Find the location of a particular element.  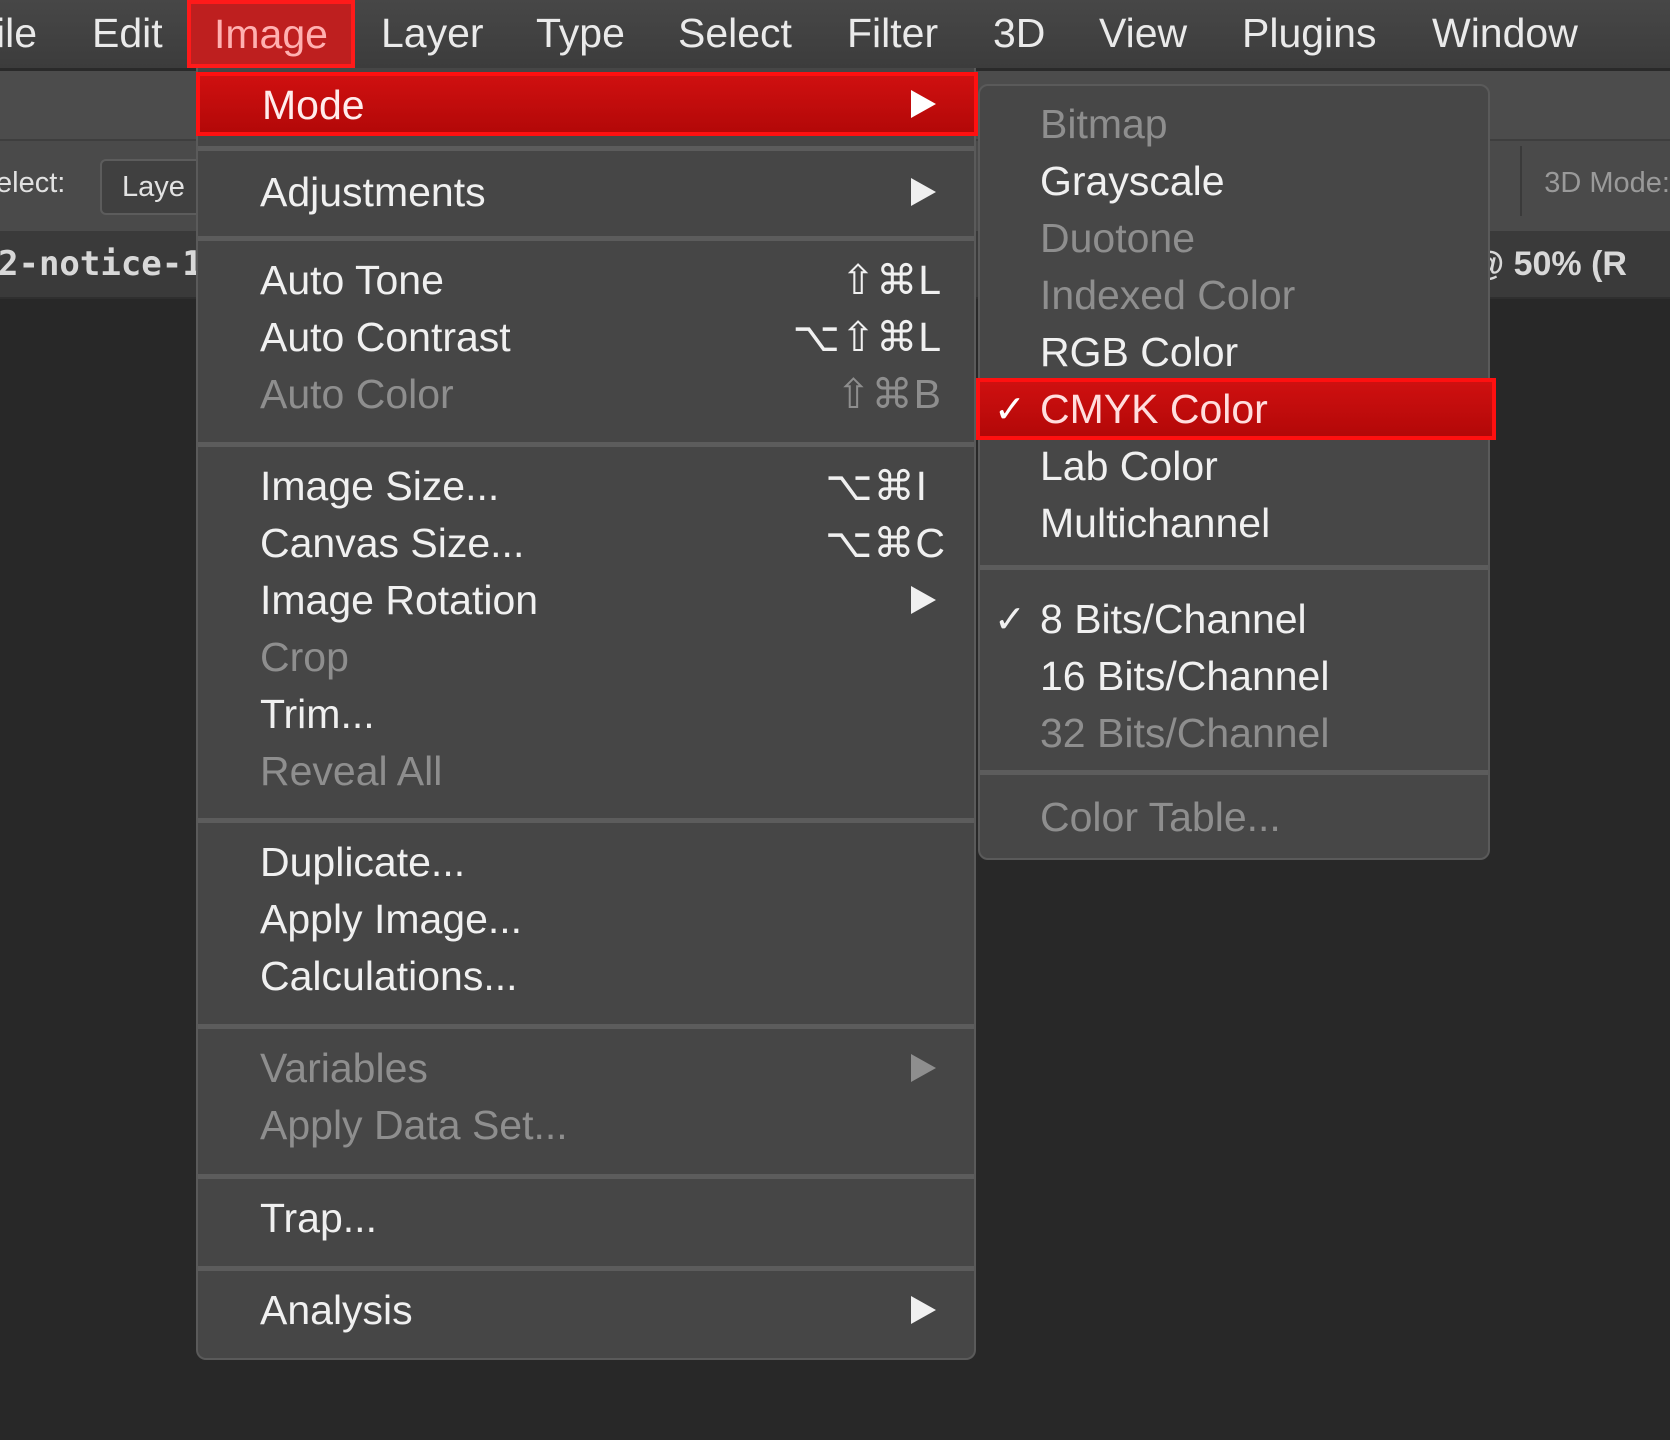

menu-select: Select is located at coordinates (735, 34).